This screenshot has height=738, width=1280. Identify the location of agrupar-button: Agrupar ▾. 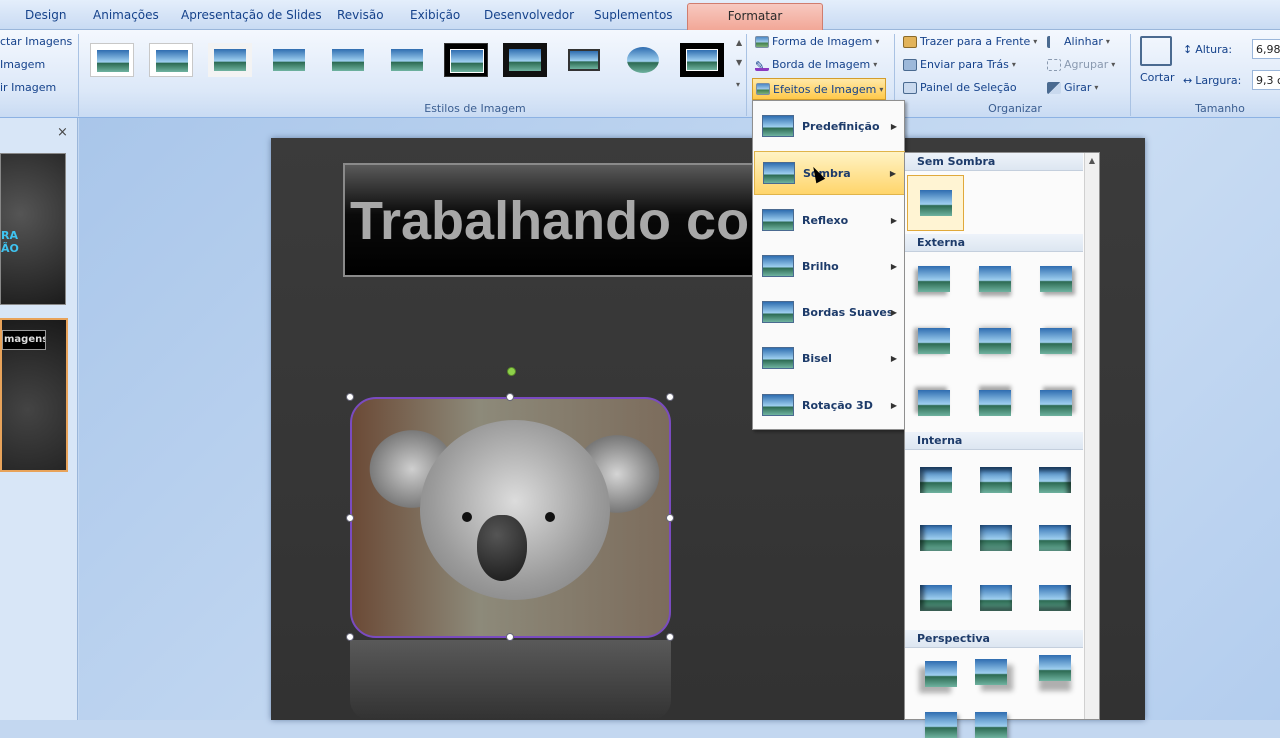
(1081, 64).